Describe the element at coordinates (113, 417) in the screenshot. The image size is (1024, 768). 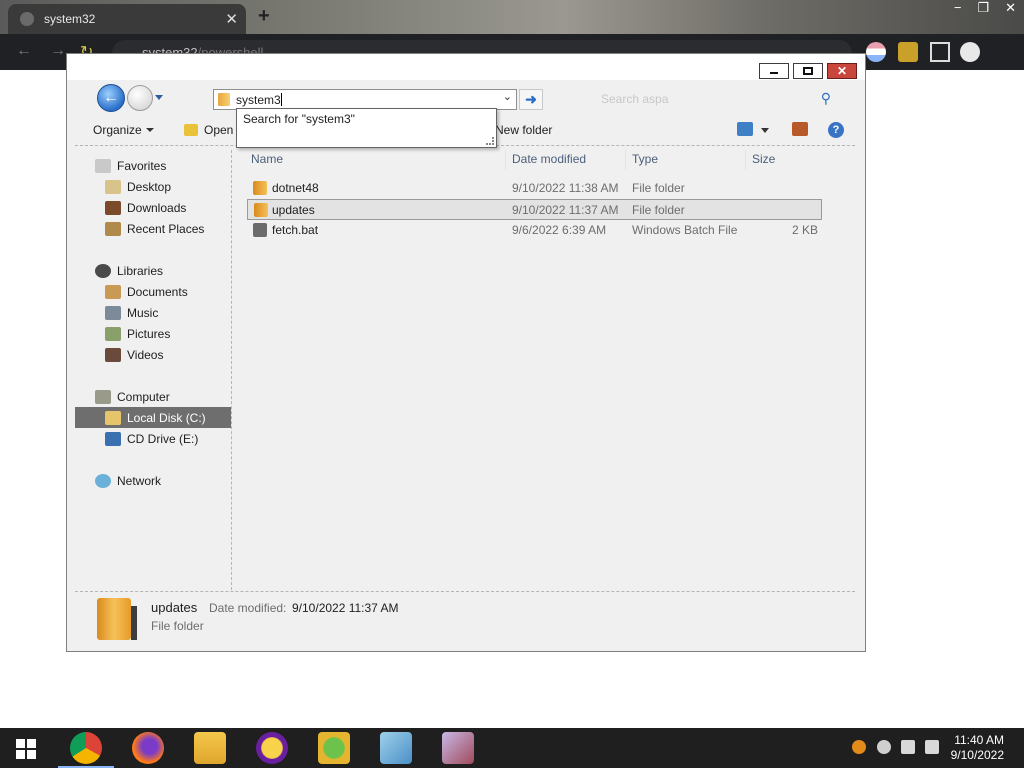
I see `local-disk-icon` at that location.